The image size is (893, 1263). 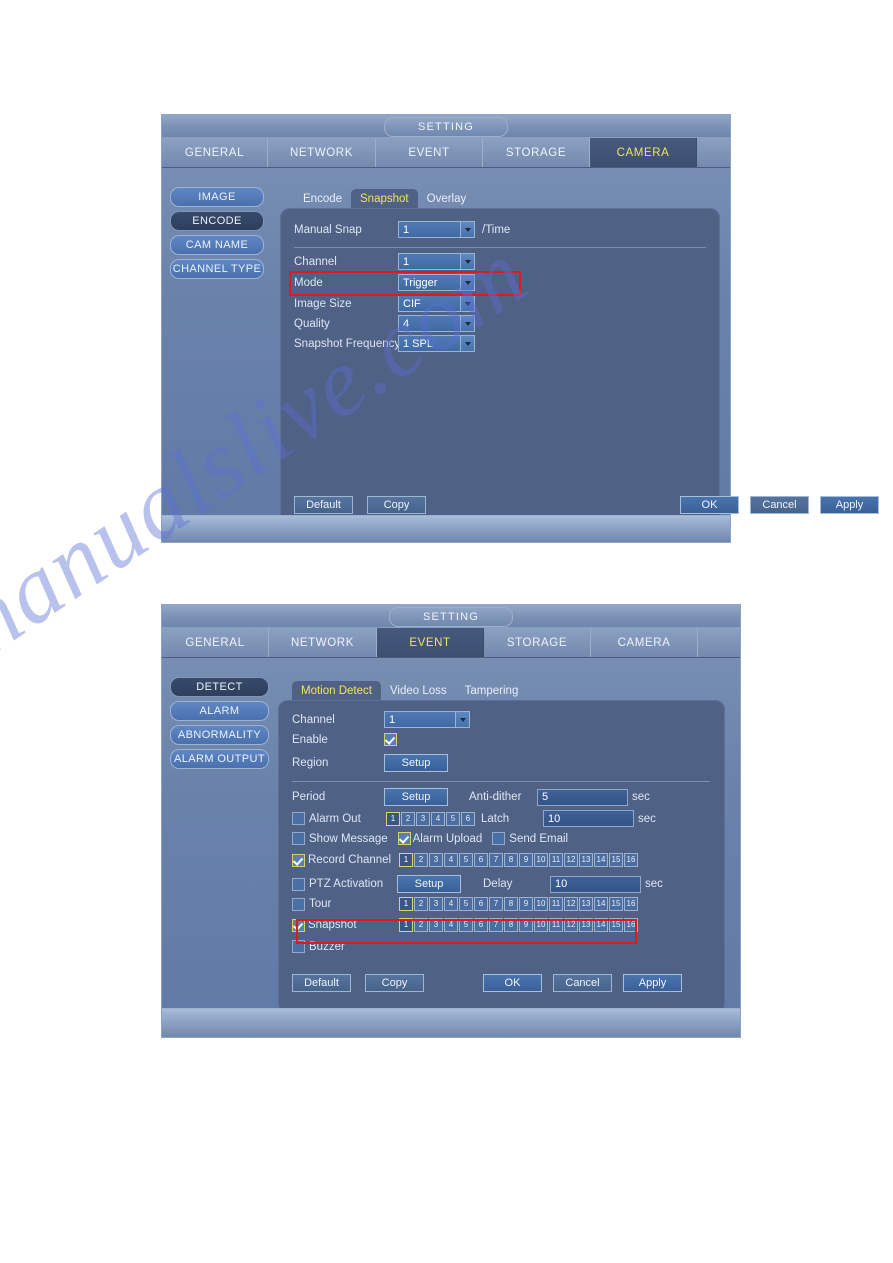 What do you see at coordinates (406, 860) in the screenshot?
I see `record-channel-chip: 1` at bounding box center [406, 860].